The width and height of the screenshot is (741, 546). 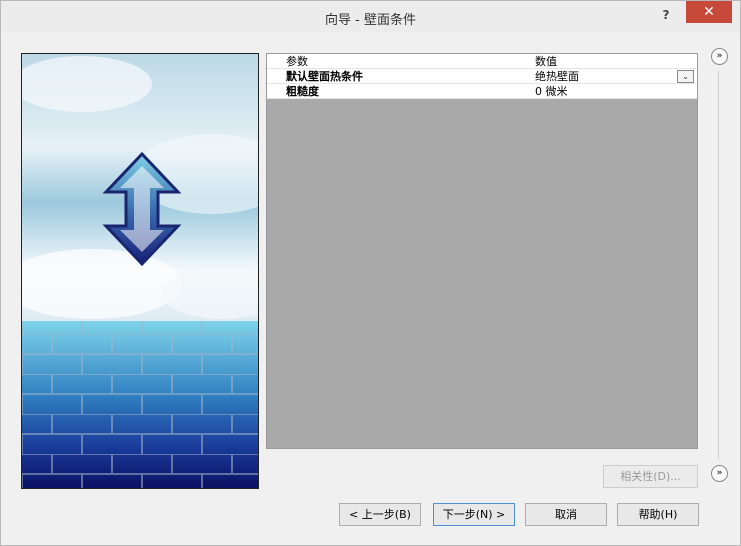 What do you see at coordinates (380, 514) in the screenshot?
I see `previous-button: < 上一步(B)` at bounding box center [380, 514].